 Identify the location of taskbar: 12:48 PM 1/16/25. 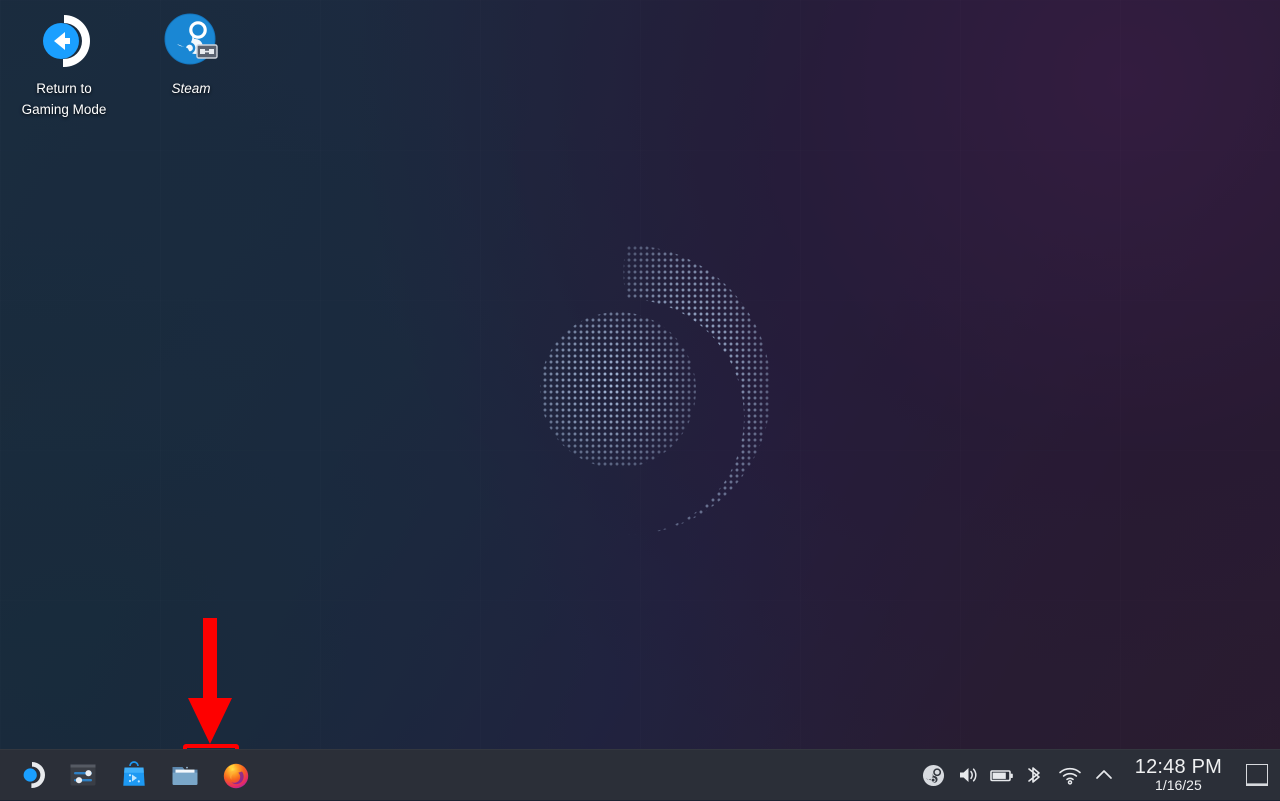
(640, 774).